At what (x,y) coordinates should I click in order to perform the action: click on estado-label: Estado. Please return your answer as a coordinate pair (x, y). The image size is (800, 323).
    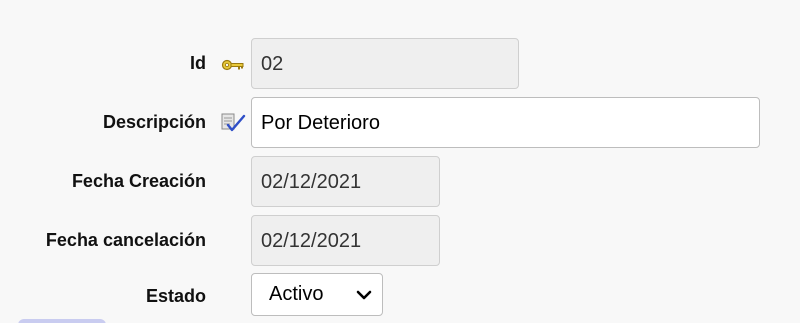
    Looking at the image, I should click on (175, 296).